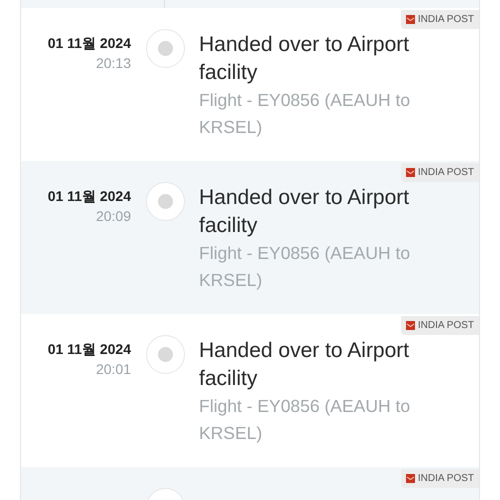  What do you see at coordinates (113, 216) in the screenshot?
I see `event-time: 20:09` at bounding box center [113, 216].